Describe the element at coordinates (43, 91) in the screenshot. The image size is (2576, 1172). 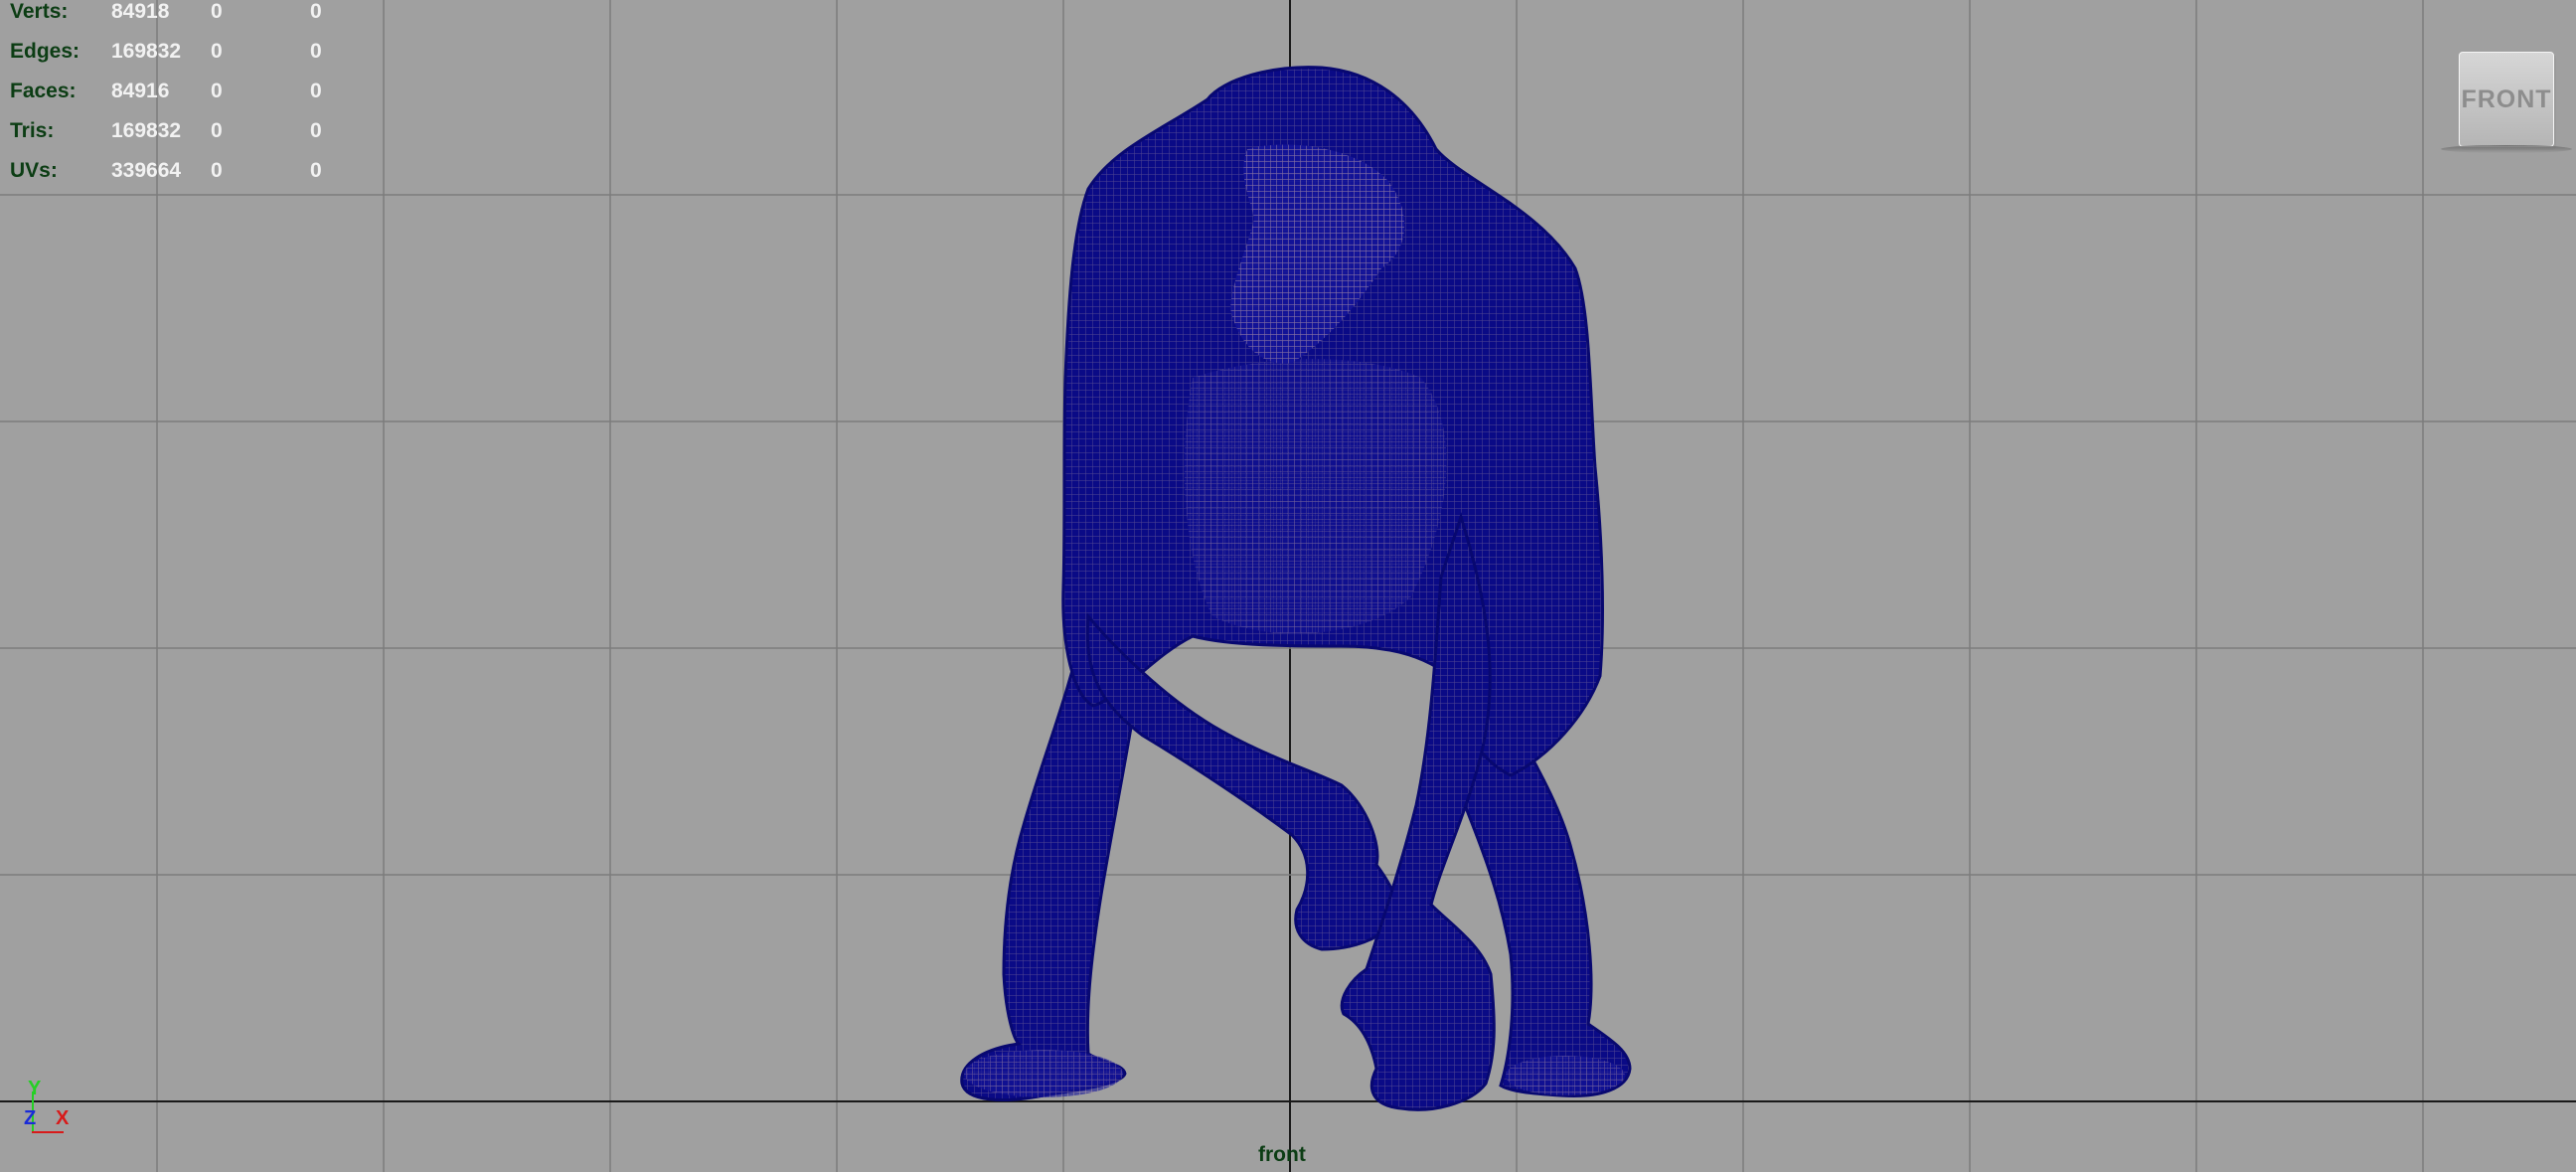
I see `hud-label: Faces:` at that location.